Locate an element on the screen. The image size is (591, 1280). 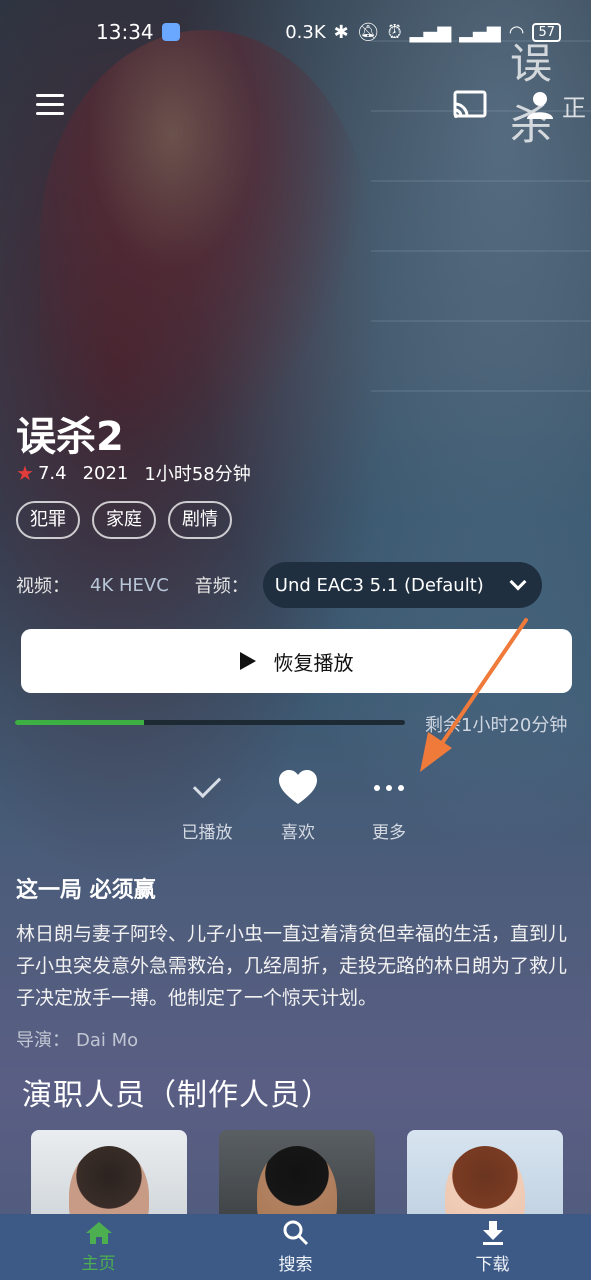
home-icon is located at coordinates (98, 1232).